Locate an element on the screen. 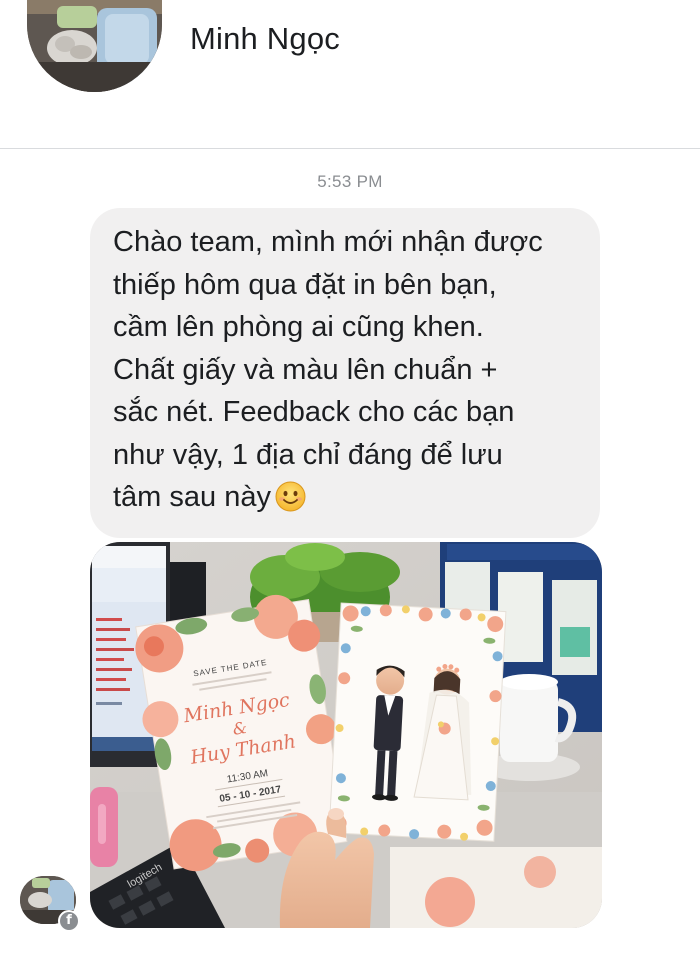  avatar-photo-icon is located at coordinates (94, 46).